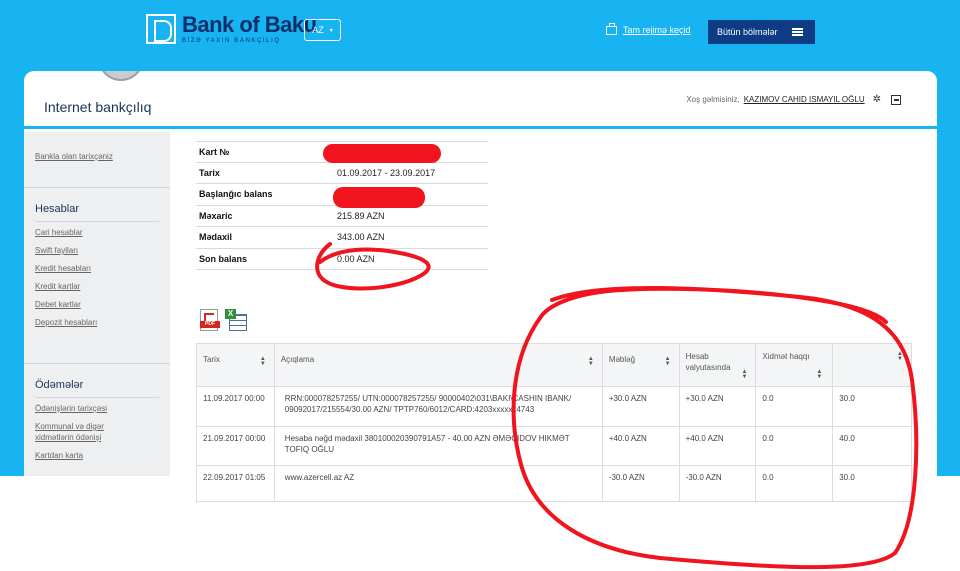 The image size is (960, 571). What do you see at coordinates (718, 446) in the screenshot?
I see `cell-account-amount: +40.0 AZN` at bounding box center [718, 446].